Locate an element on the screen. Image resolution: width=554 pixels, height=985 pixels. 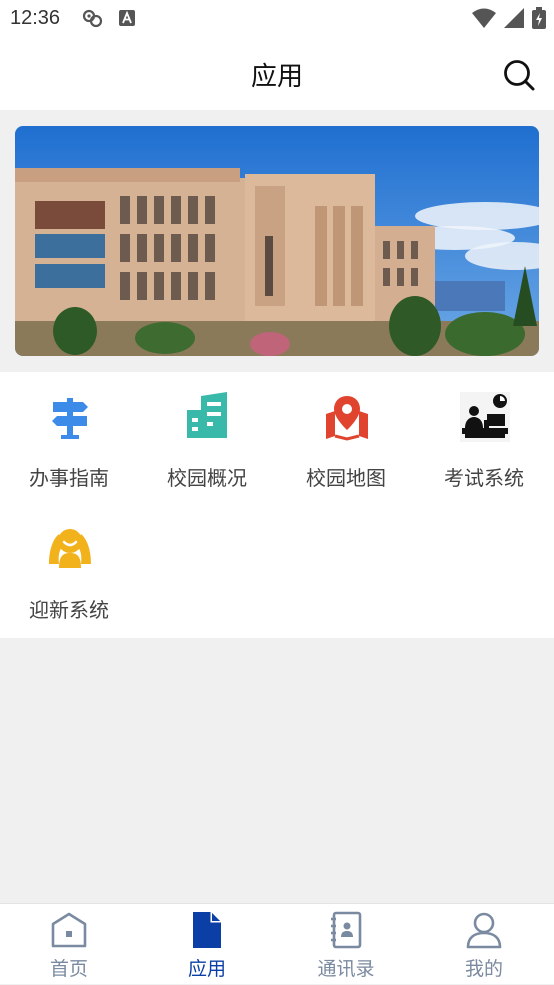
search-button is located at coordinates (519, 75).